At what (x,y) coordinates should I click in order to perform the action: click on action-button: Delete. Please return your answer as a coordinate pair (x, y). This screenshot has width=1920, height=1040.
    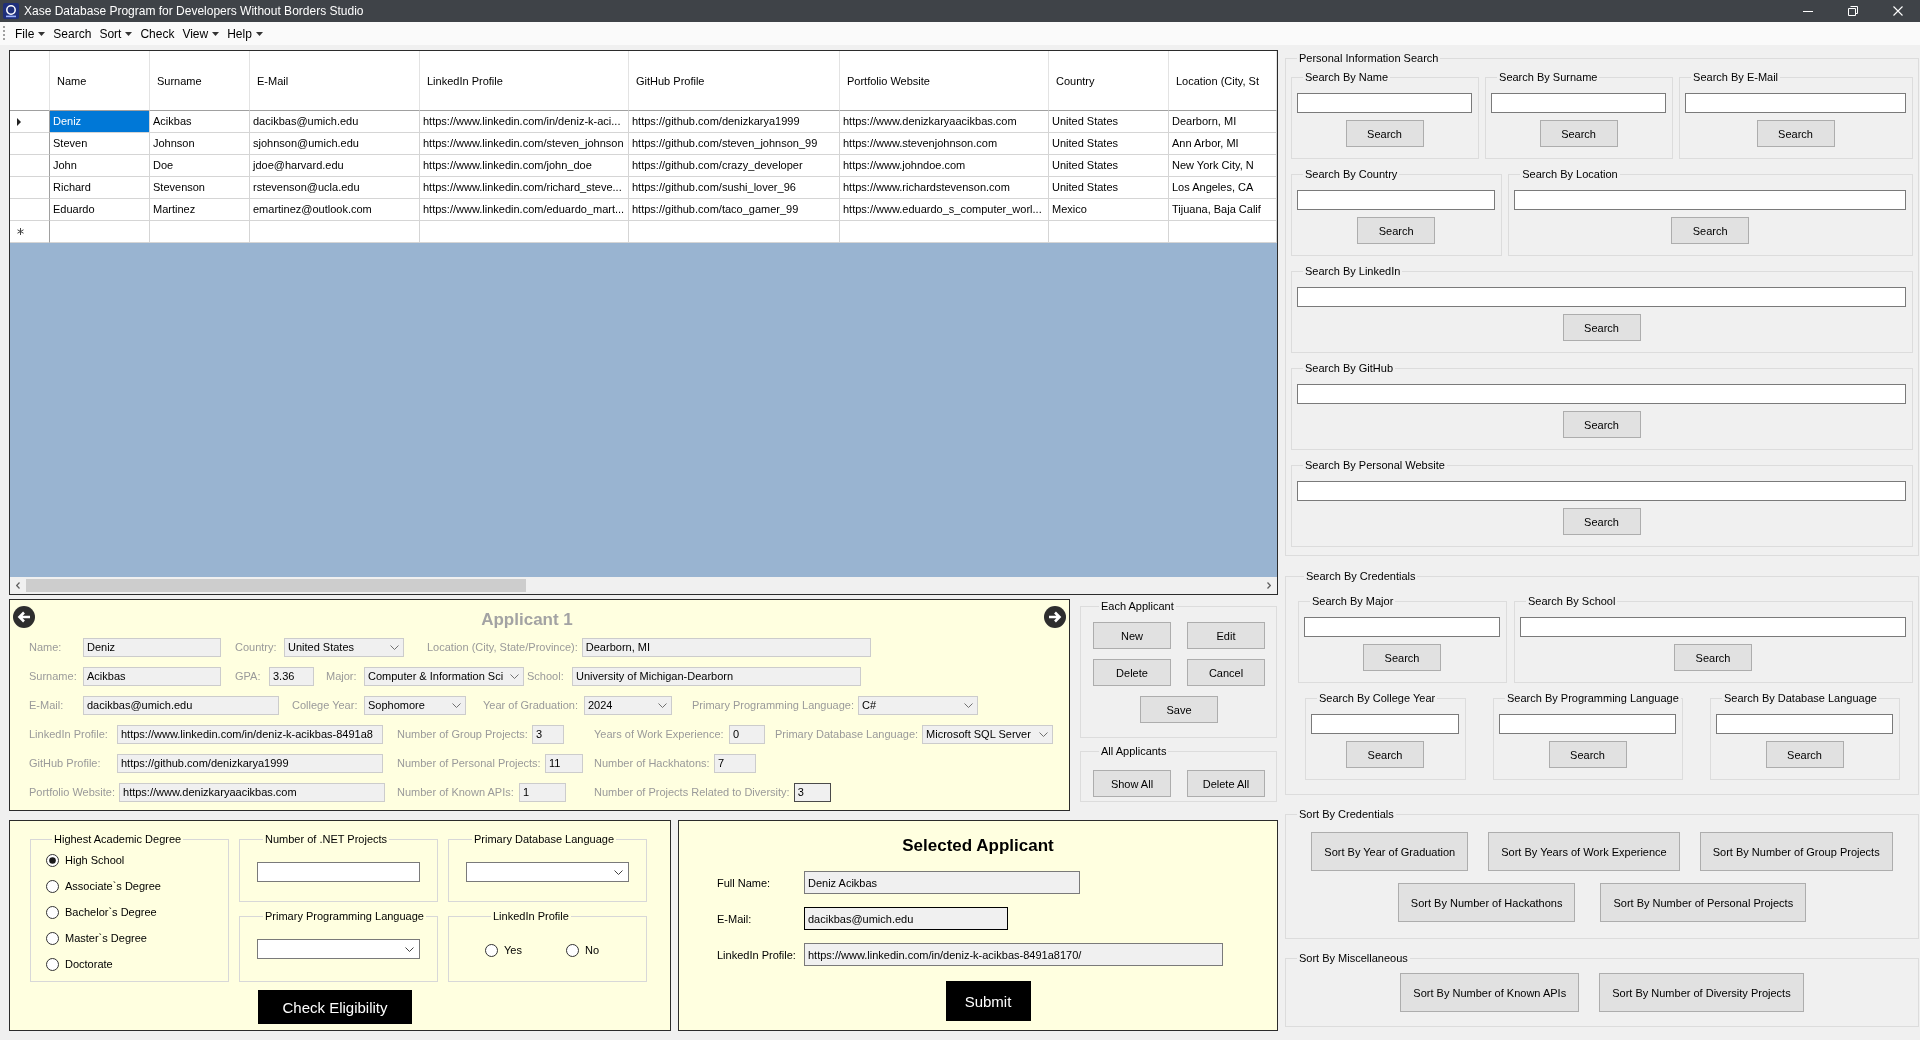
    Looking at the image, I should click on (1132, 672).